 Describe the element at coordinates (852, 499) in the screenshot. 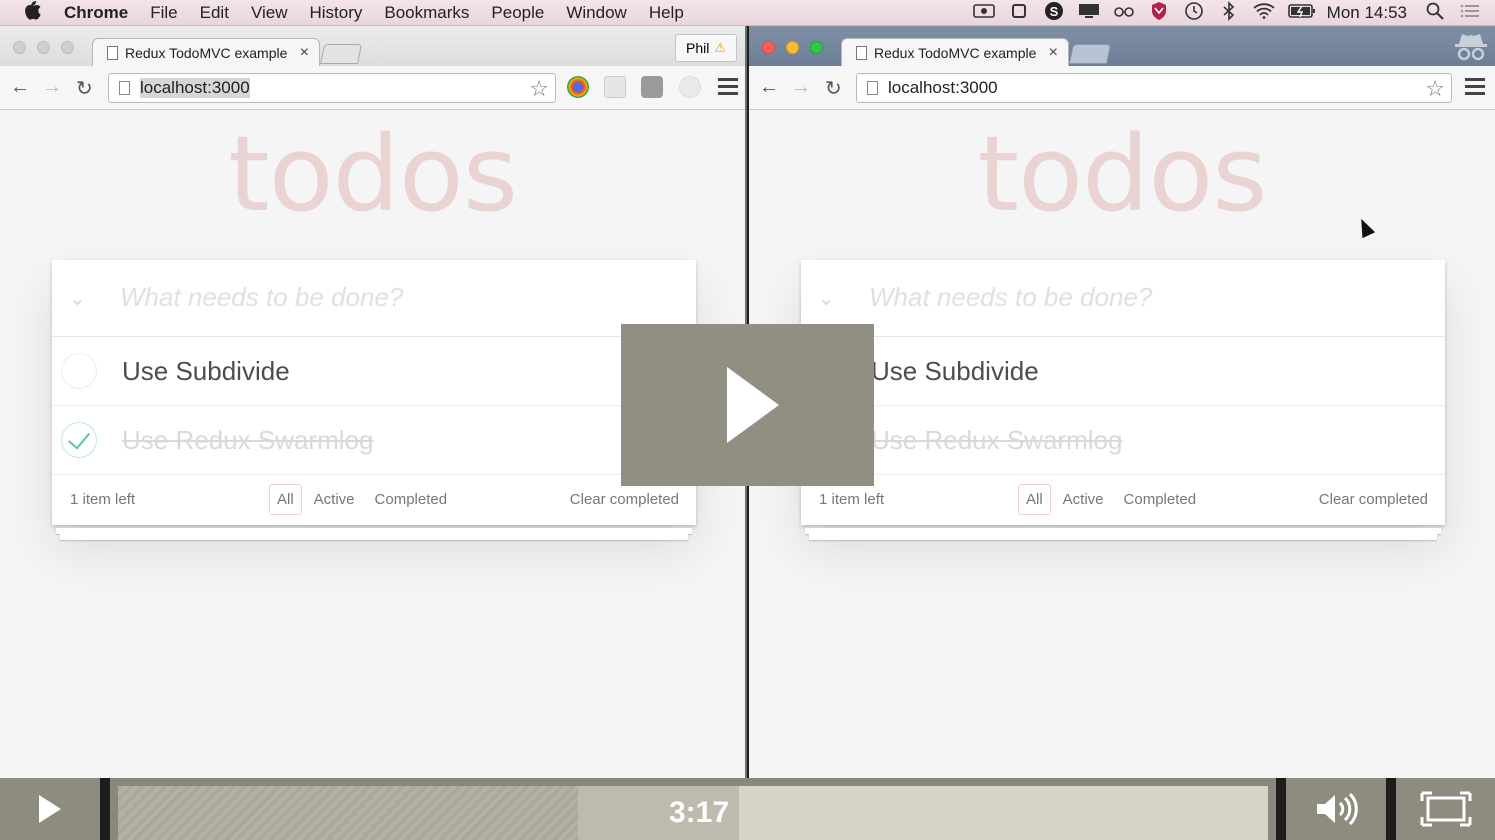

I see `items-left-count: 1 item left` at that location.